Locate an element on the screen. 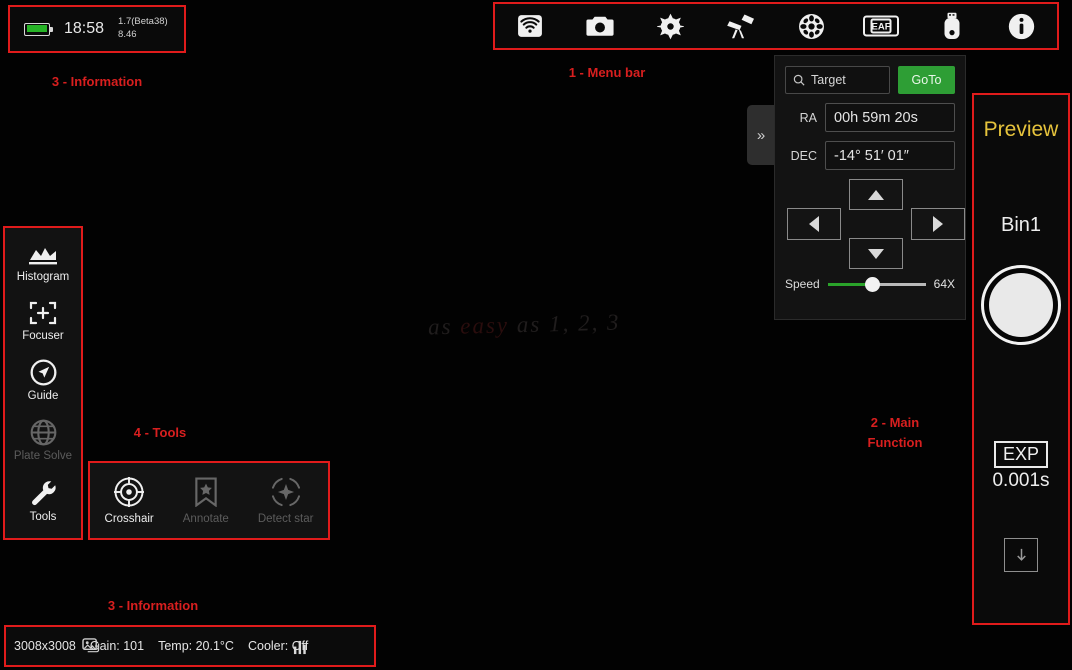 Image resolution: width=1072 pixels, height=670 pixels. eaf-icon: EAF is located at coordinates (881, 26).